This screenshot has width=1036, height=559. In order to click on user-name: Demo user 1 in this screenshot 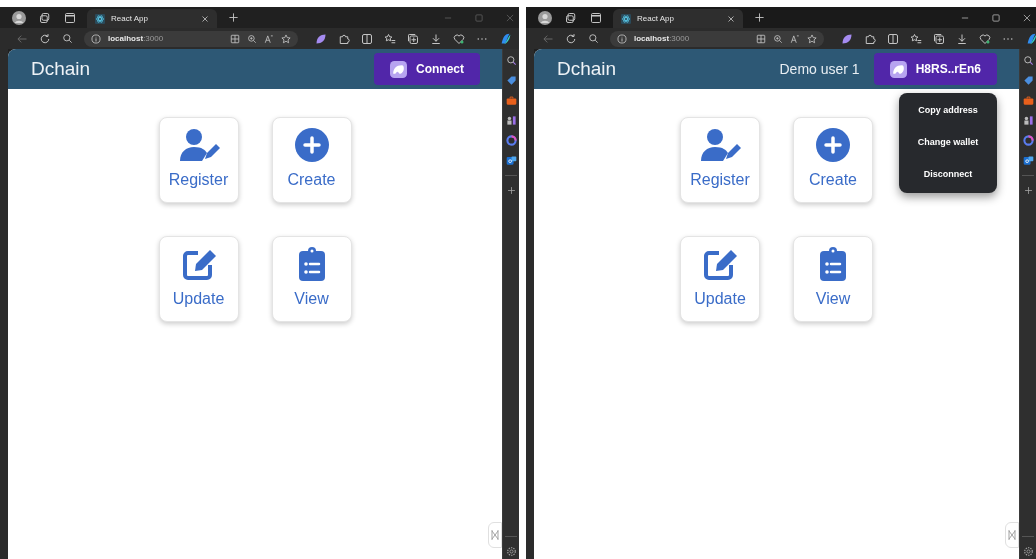, I will do `click(819, 69)`.